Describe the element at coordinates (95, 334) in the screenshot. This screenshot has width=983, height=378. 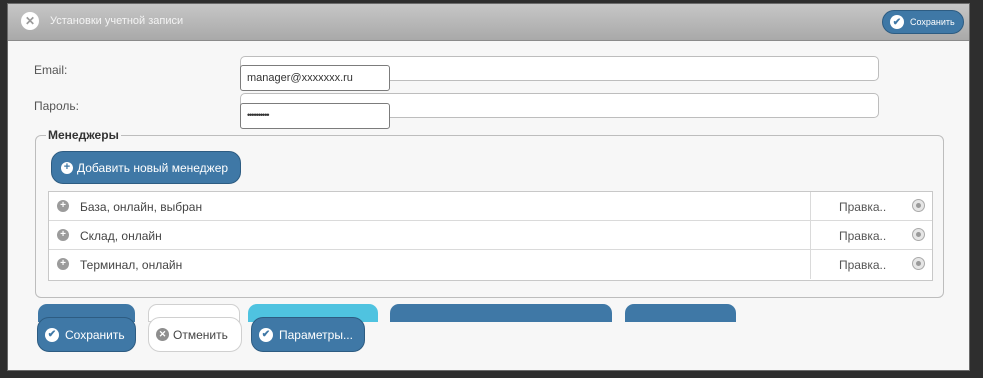
I see `save-label: Сохранить` at that location.